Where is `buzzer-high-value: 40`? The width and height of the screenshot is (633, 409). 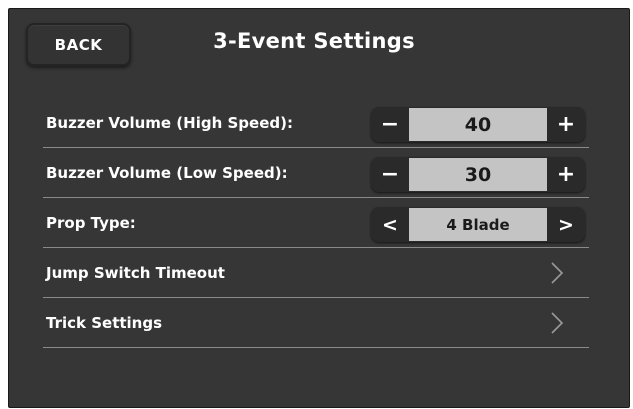 buzzer-high-value: 40 is located at coordinates (478, 124).